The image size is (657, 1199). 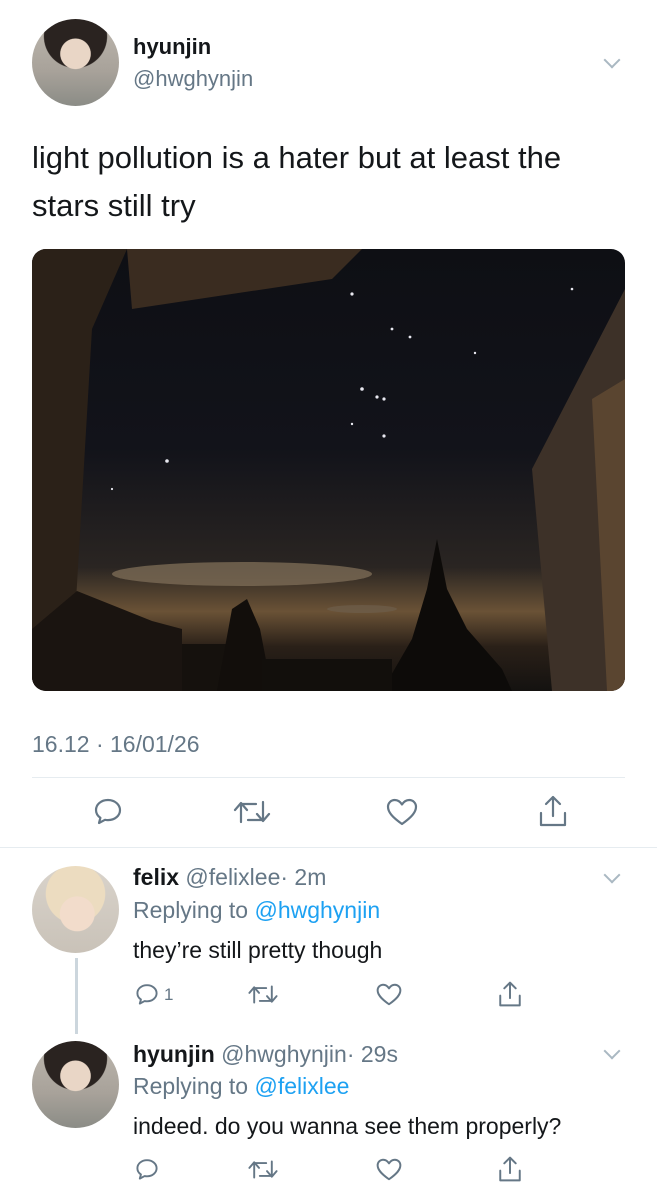 What do you see at coordinates (172, 47) in the screenshot?
I see `author-display-name: hyunjin` at bounding box center [172, 47].